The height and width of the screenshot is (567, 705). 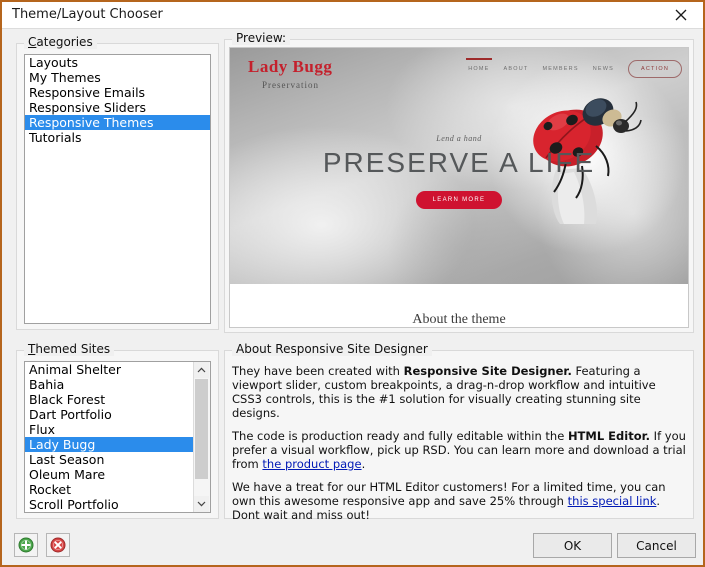 What do you see at coordinates (459, 162) in the screenshot?
I see `hero-title: PRESERVE A LIFE` at bounding box center [459, 162].